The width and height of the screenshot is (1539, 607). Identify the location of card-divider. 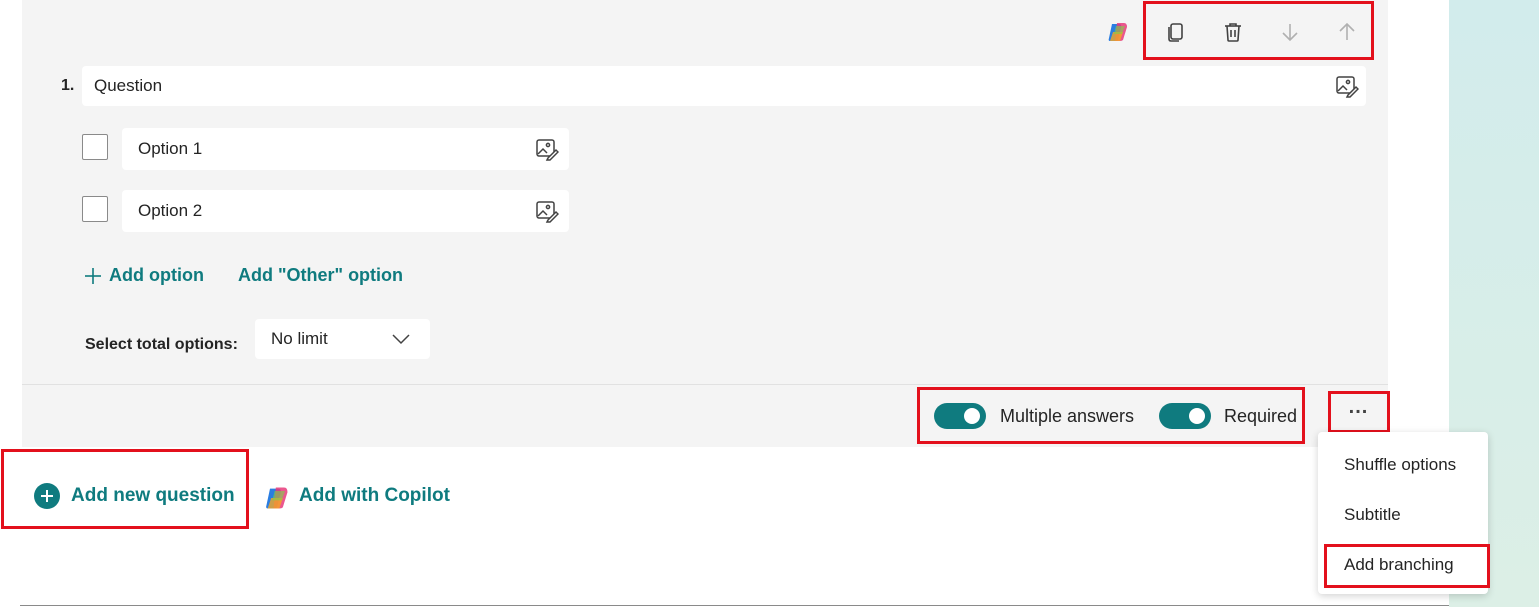
(705, 384).